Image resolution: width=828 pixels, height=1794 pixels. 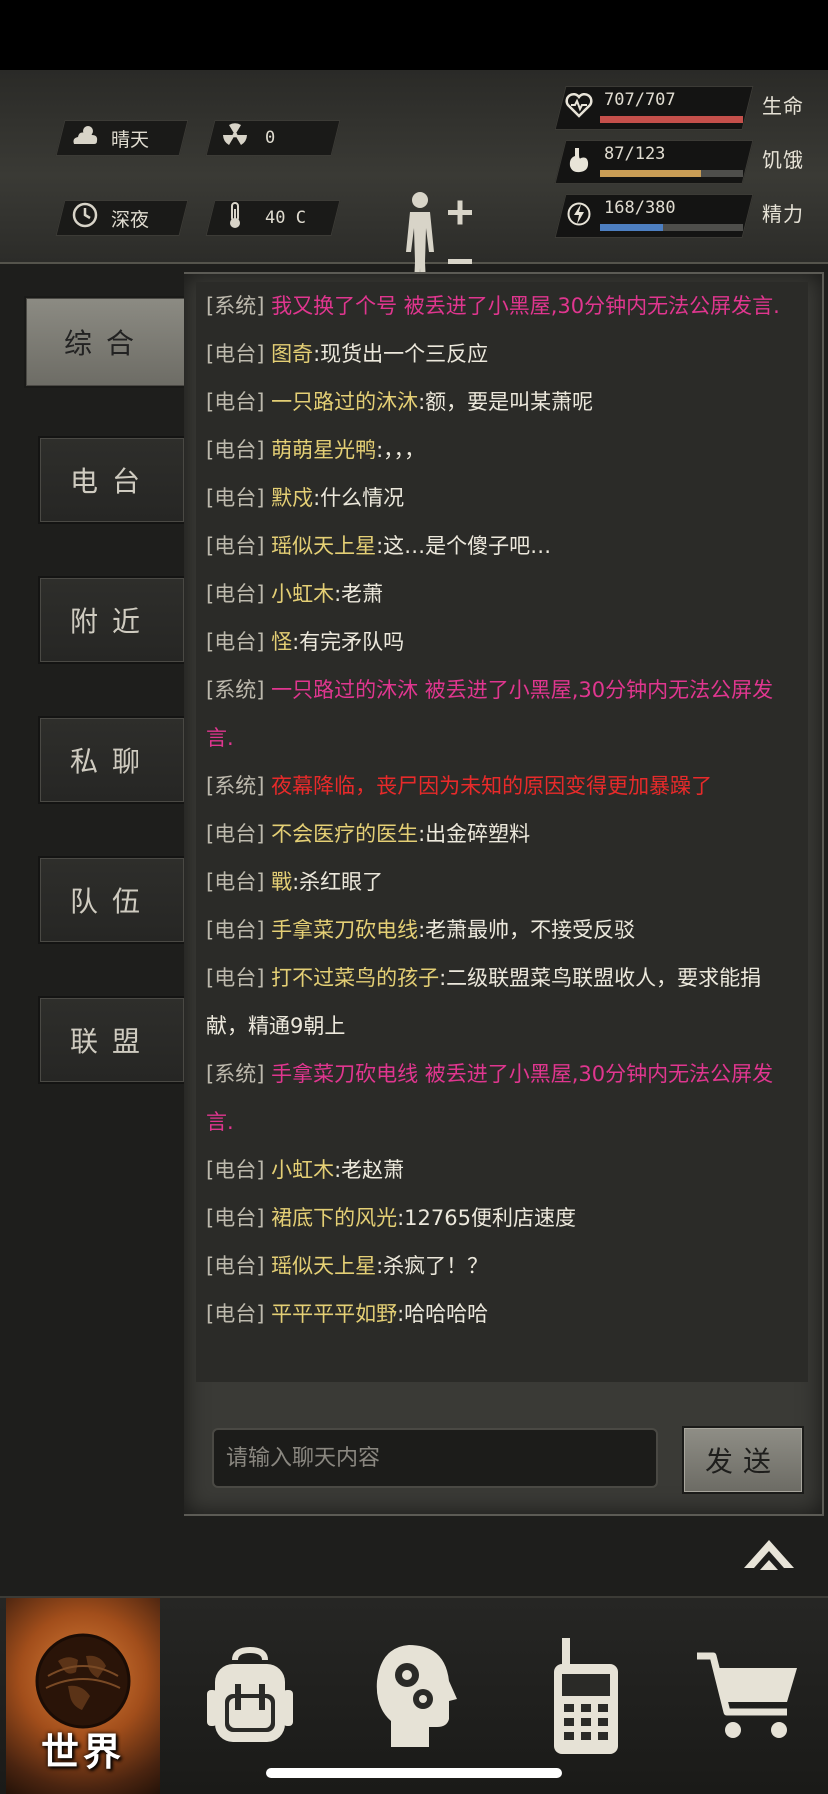 I want to click on chat-message: [电台] 怪:有完矛队吗, so click(x=502, y=642).